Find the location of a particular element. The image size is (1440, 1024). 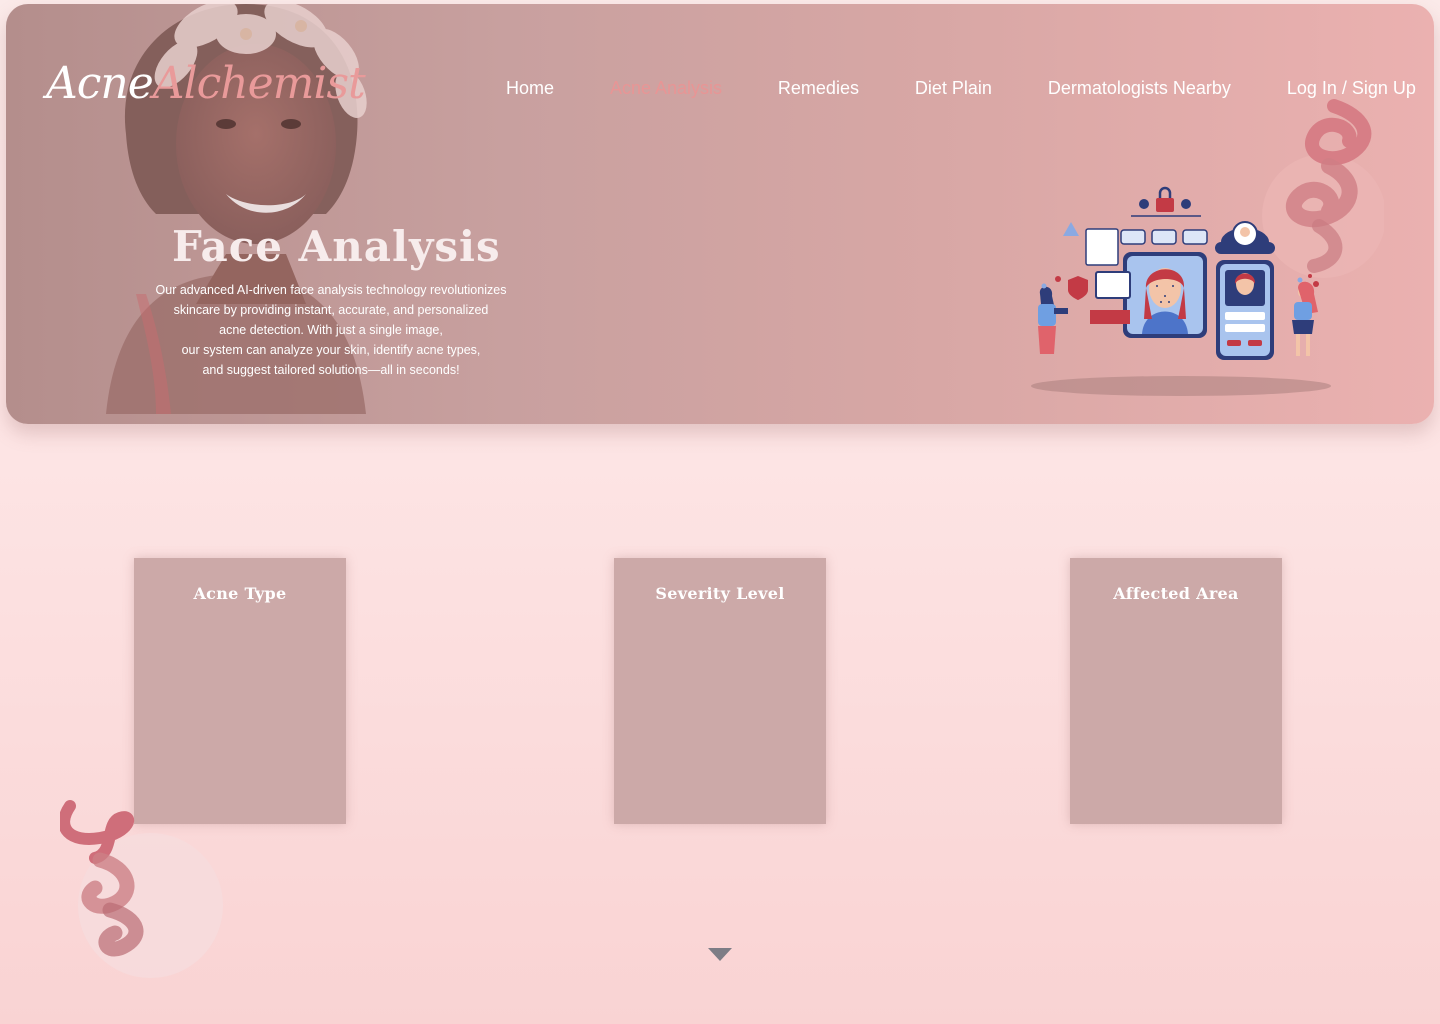

nav-dermatologists-nearby: Dermatologists Nearby is located at coordinates (1139, 88).